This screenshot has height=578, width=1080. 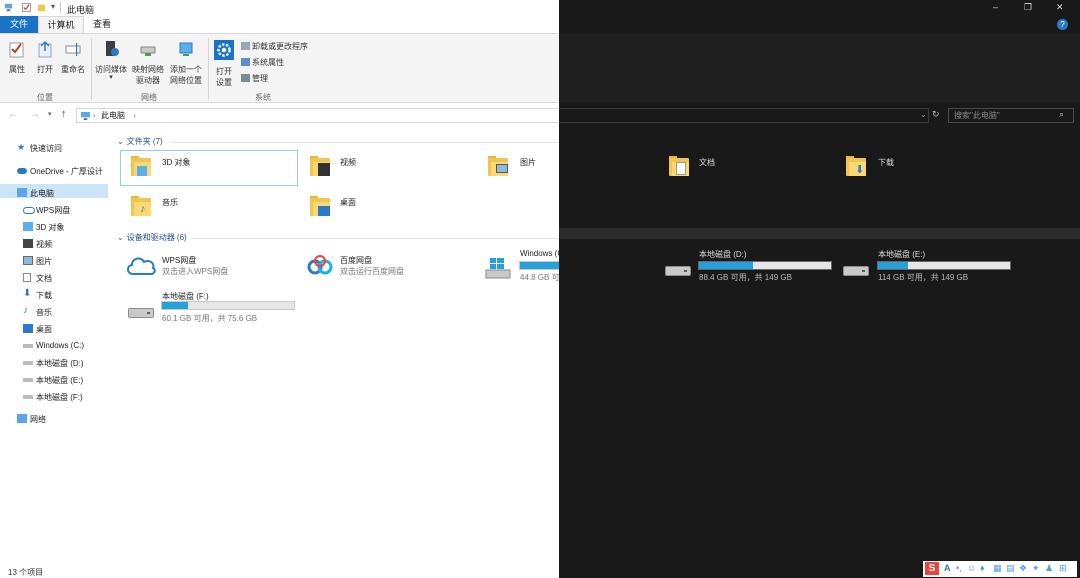 What do you see at coordinates (73, 69) in the screenshot?
I see `rename-label: 重命名` at bounding box center [73, 69].